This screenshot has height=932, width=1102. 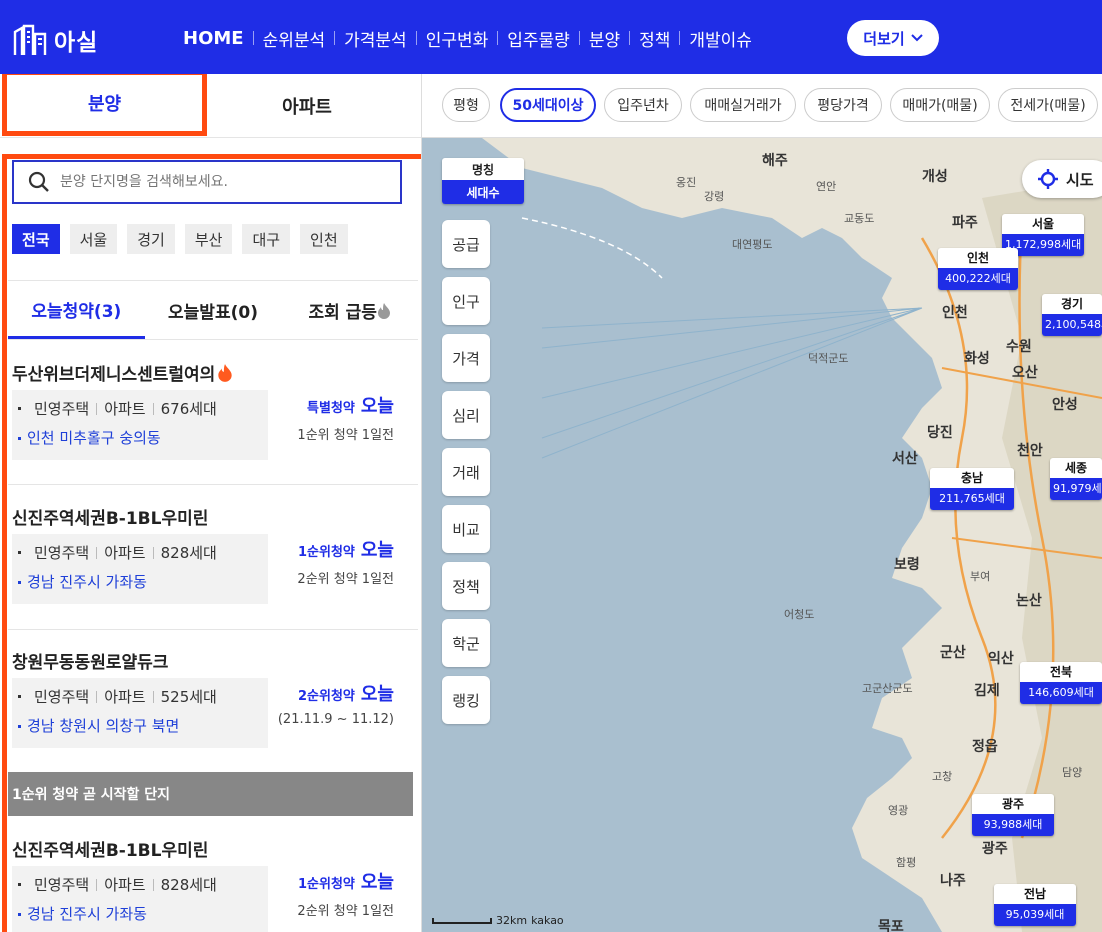 I want to click on place-label: 논산, so click(x=1029, y=601).